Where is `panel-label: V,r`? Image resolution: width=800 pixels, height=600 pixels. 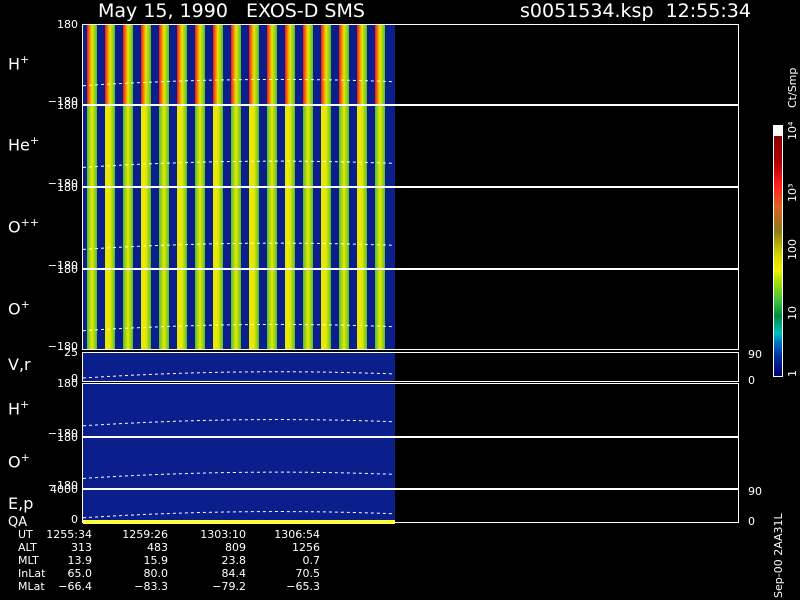
panel-label: V,r is located at coordinates (19, 364).